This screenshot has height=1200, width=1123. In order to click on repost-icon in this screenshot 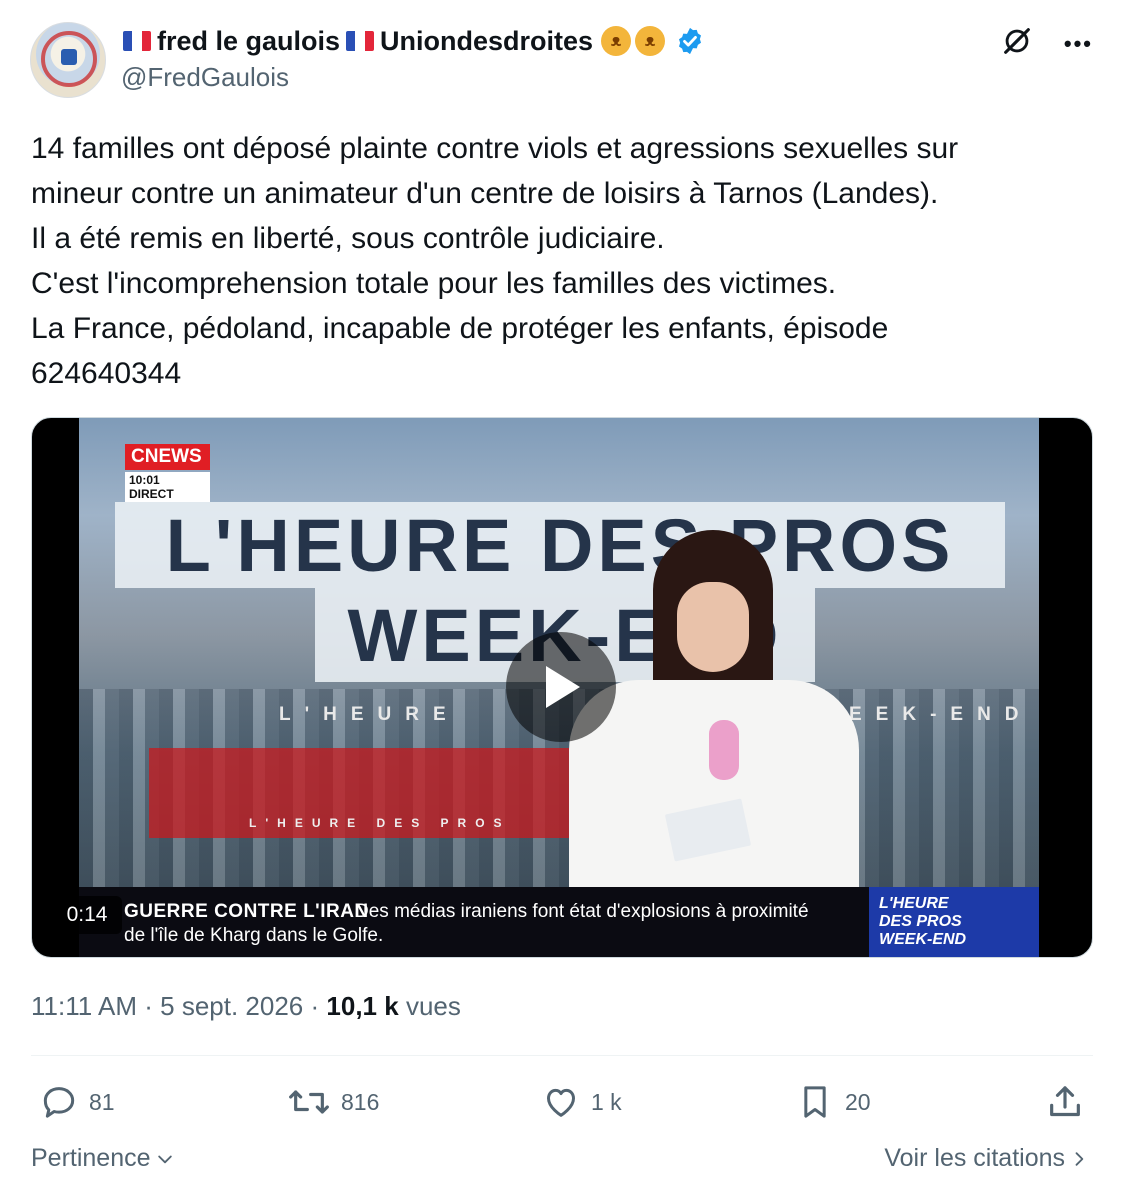, I will do `click(309, 1102)`.